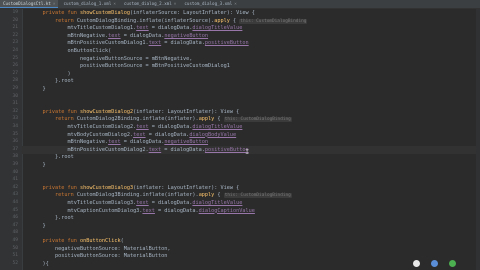  Describe the element at coordinates (15, 263) in the screenshot. I see `line-number: 52` at that location.